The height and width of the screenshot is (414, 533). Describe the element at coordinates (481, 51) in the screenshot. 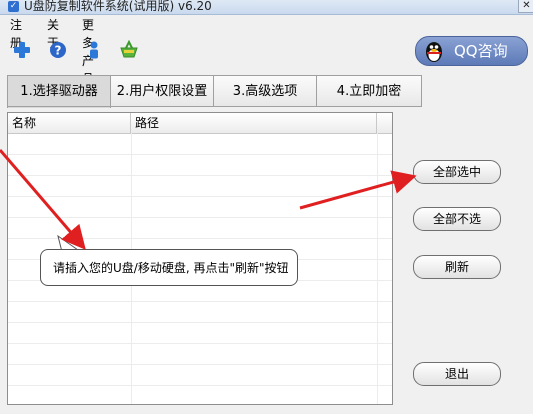

I see `qq-consult-label: QQ咨询` at that location.